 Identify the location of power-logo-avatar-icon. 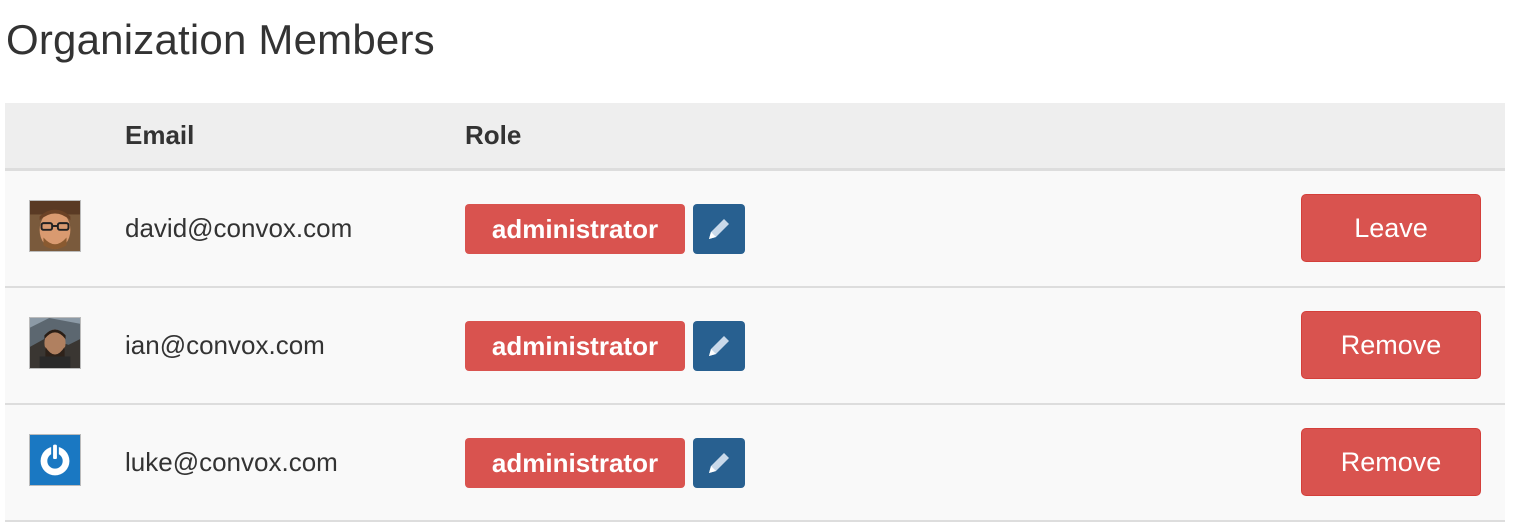
(55, 460).